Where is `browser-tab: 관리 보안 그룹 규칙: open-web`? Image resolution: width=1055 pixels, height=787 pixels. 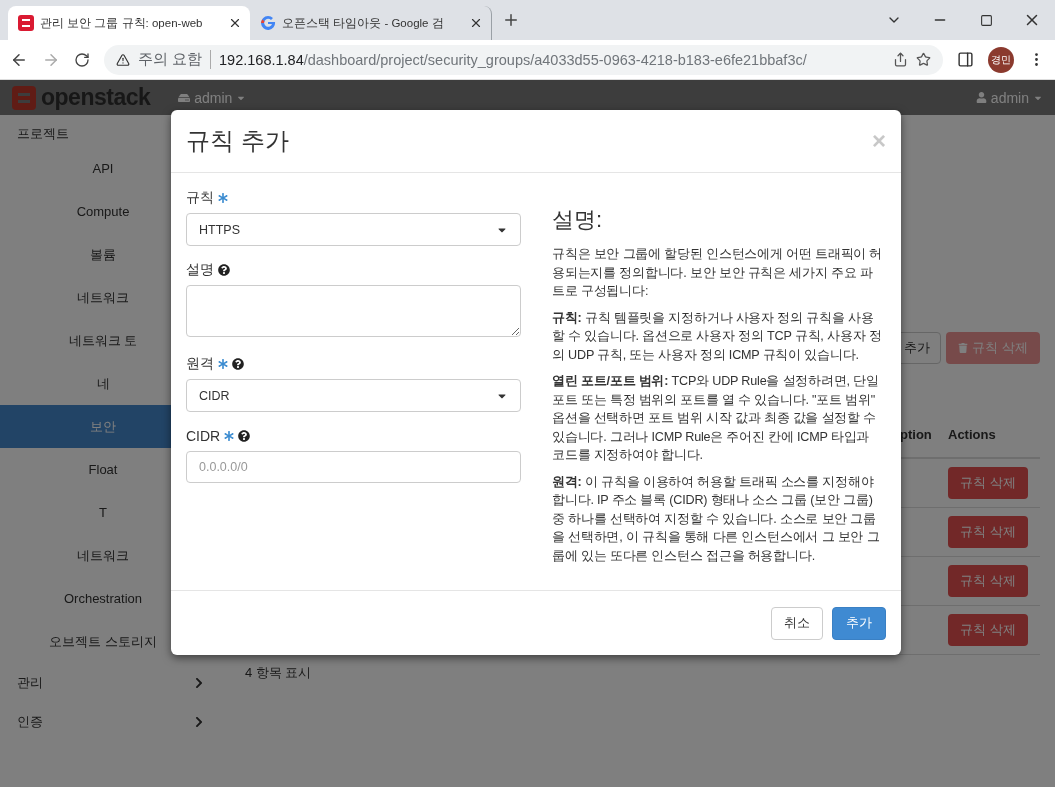
browser-tab: 관리 보안 그룹 규칙: open-web is located at coordinates (129, 23).